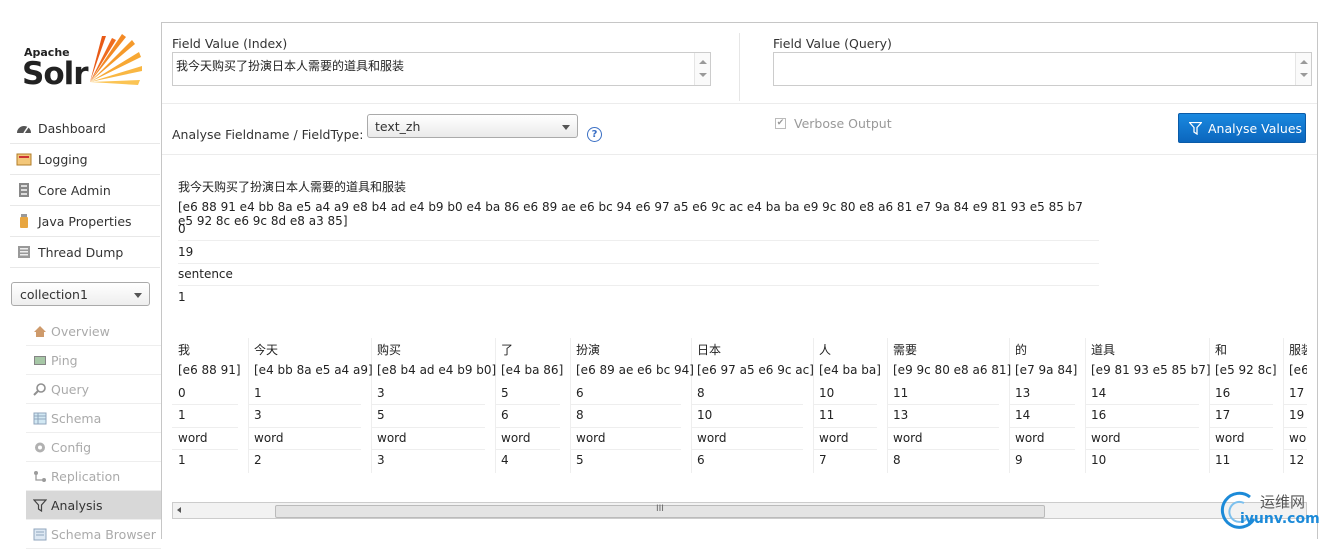  I want to click on grip-icon: III, so click(660, 509).